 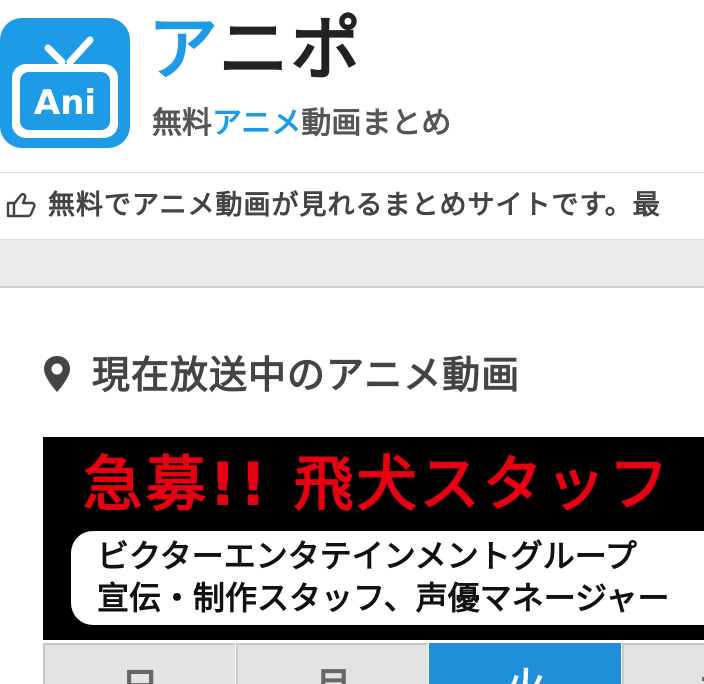 I want to click on notice-bar: 無料でアニメ動画が見れるまとめサイトです。最, so click(x=352, y=206).